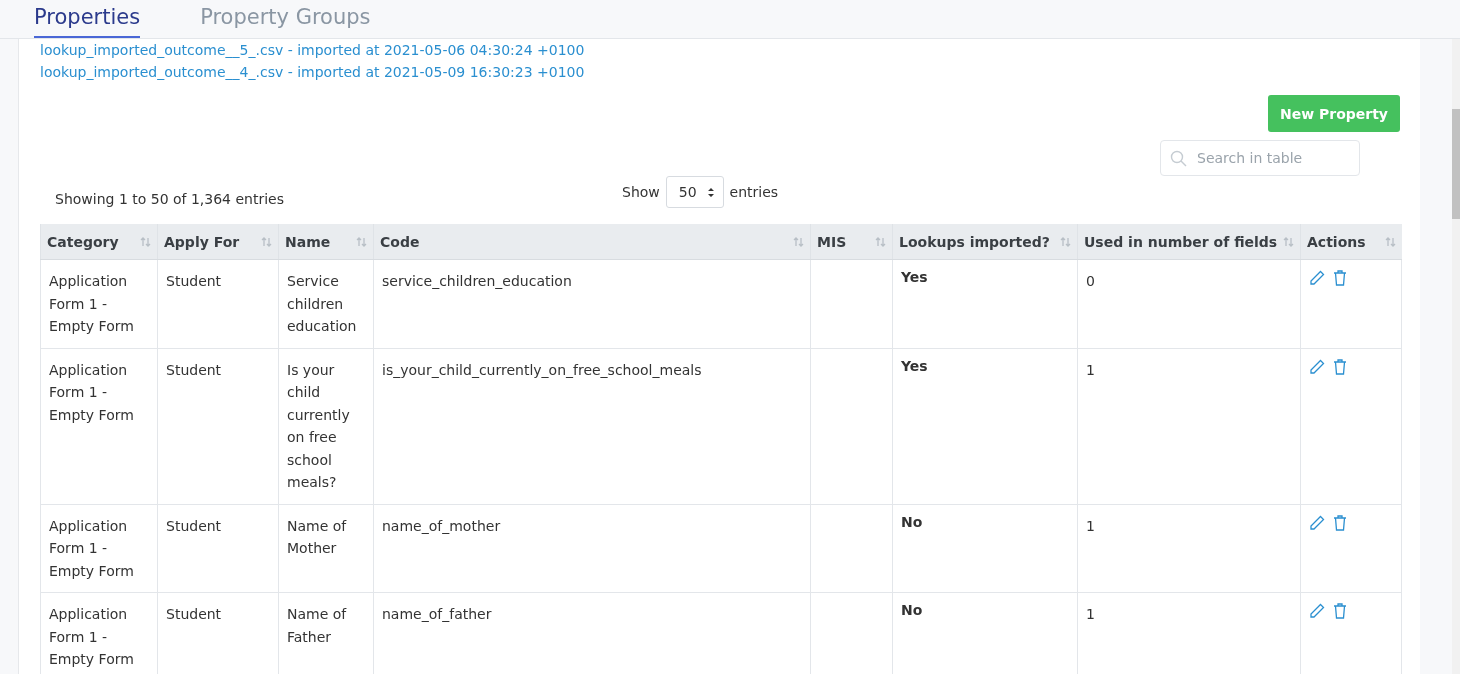 Image resolution: width=1460 pixels, height=674 pixels. I want to click on column-header: Code, so click(592, 242).